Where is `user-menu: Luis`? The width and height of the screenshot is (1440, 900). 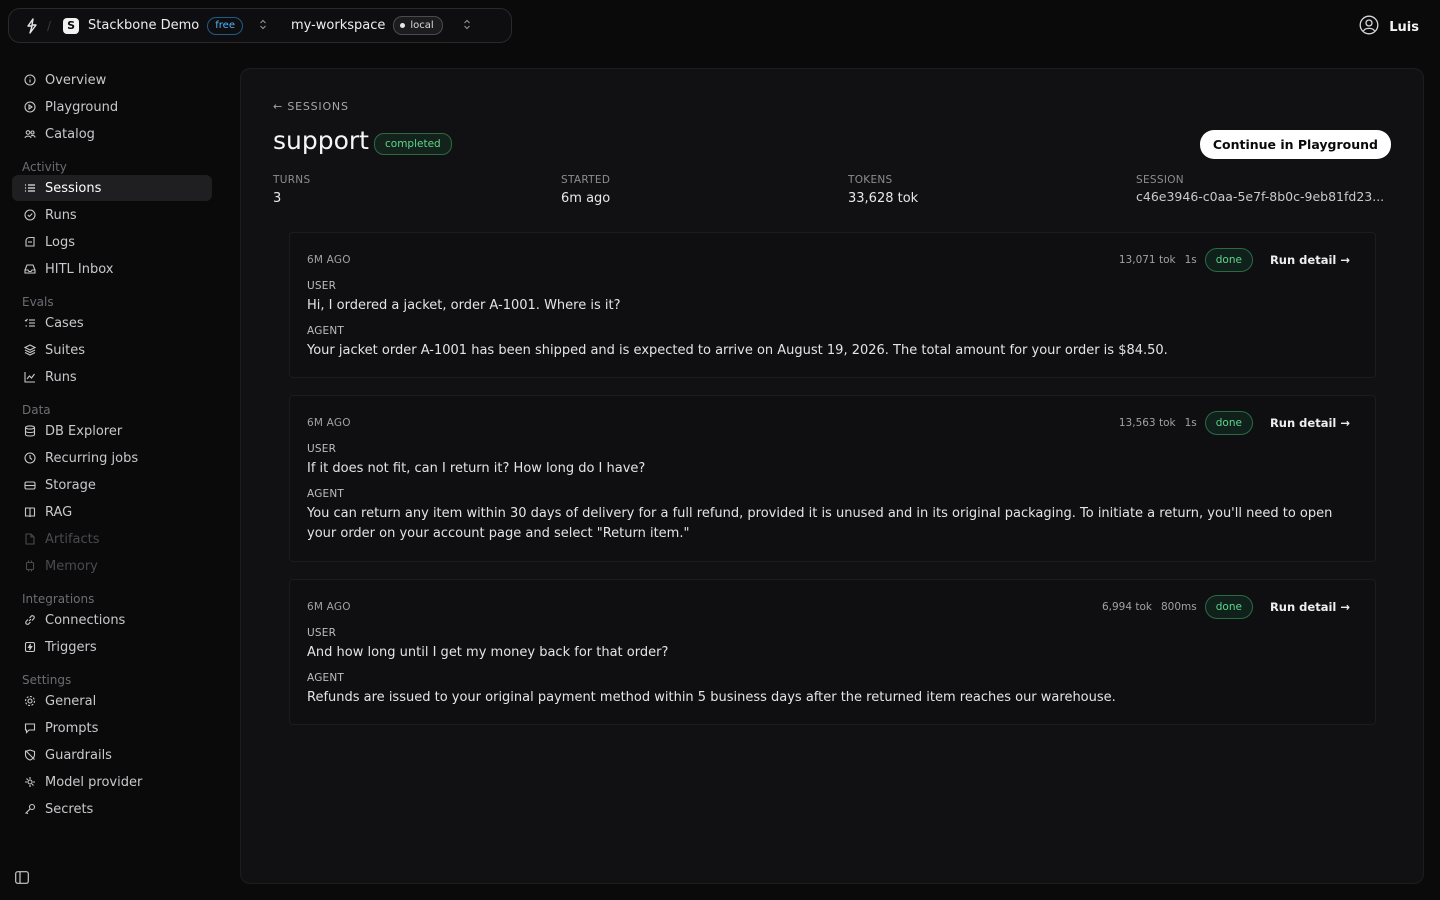
user-menu: Luis is located at coordinates (1389, 27).